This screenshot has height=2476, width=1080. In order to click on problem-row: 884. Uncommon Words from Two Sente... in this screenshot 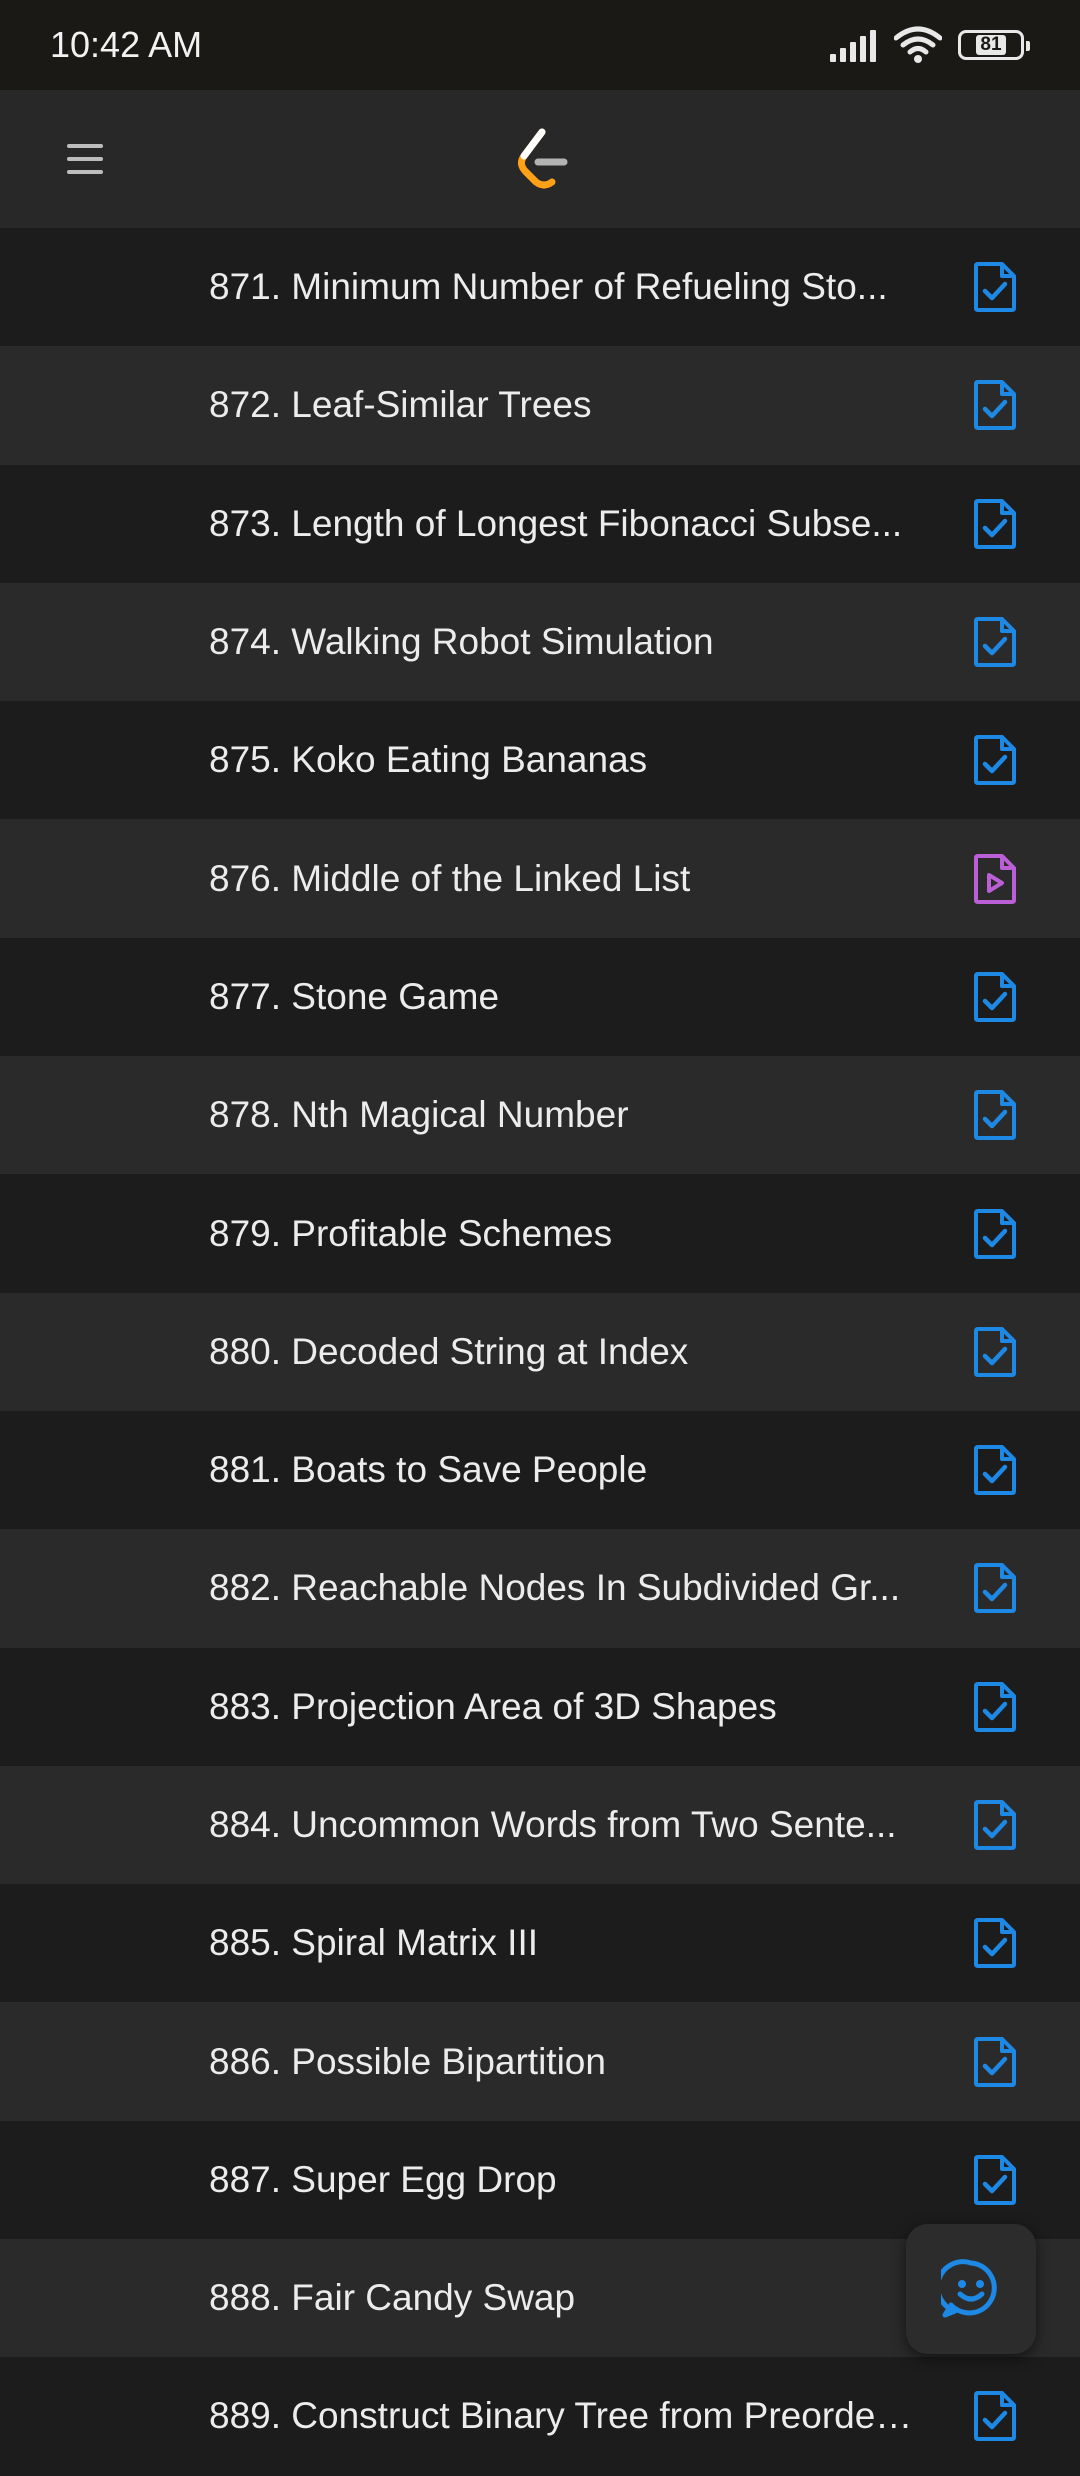, I will do `click(540, 1825)`.